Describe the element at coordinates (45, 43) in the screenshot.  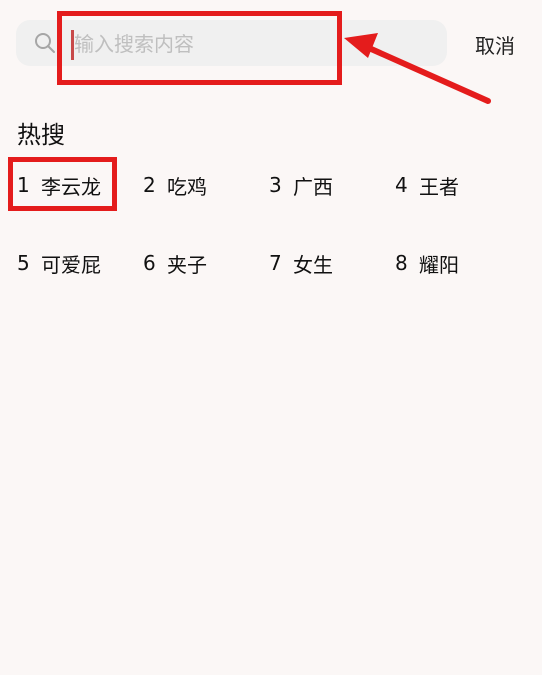
I see `search-icon` at that location.